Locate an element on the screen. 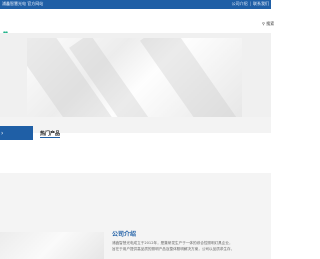 Image resolution: width=320 pixels, height=259 pixels. hot-products-title: 热门产品 is located at coordinates (50, 134).